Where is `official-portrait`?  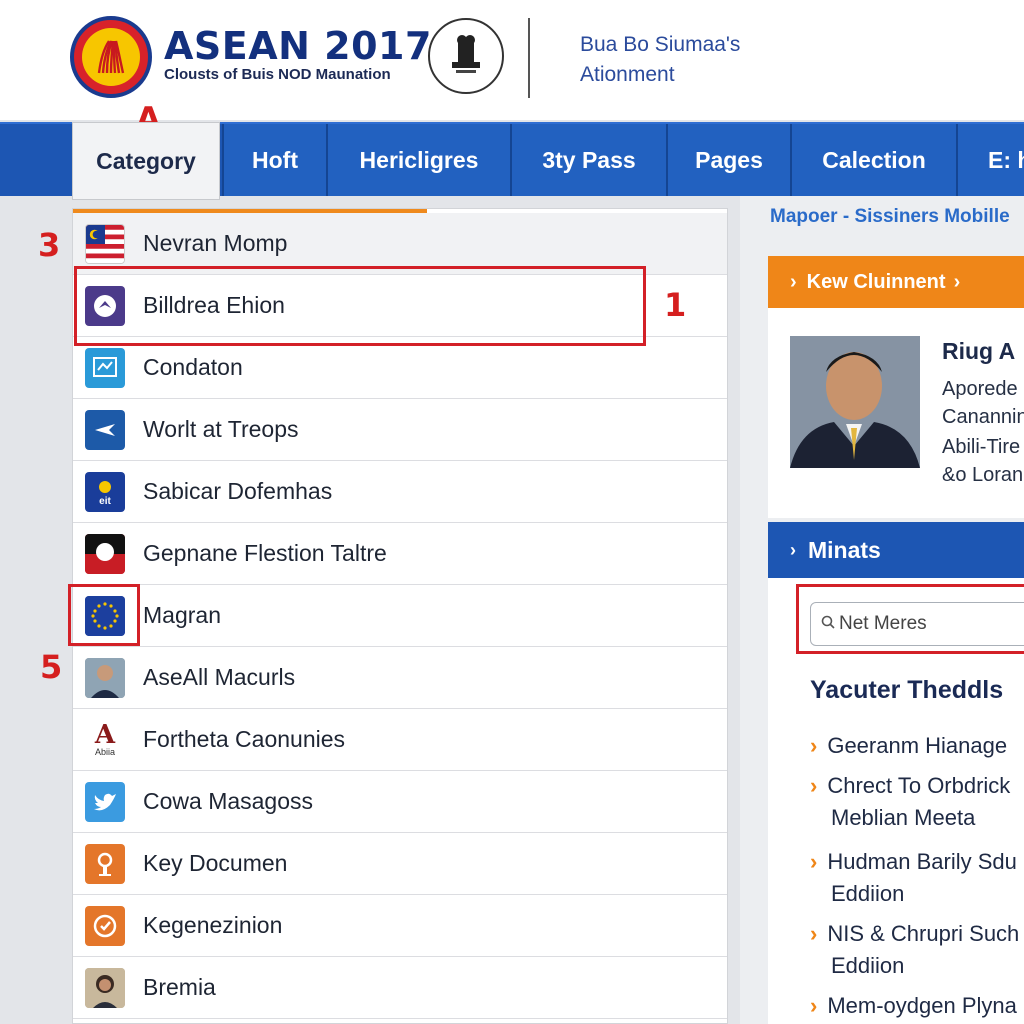 official-portrait is located at coordinates (855, 402).